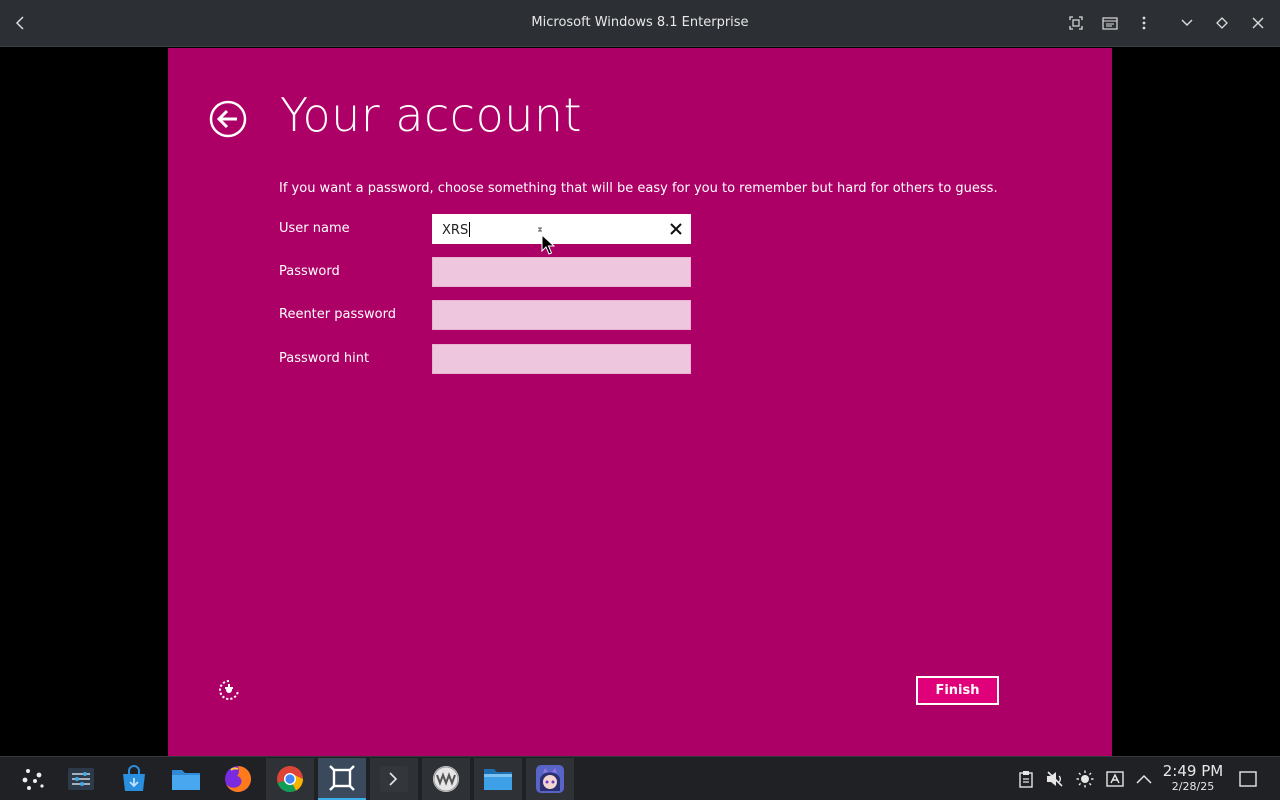 This screenshot has width=1280, height=800. I want to click on app-launcher-icon, so click(33, 779).